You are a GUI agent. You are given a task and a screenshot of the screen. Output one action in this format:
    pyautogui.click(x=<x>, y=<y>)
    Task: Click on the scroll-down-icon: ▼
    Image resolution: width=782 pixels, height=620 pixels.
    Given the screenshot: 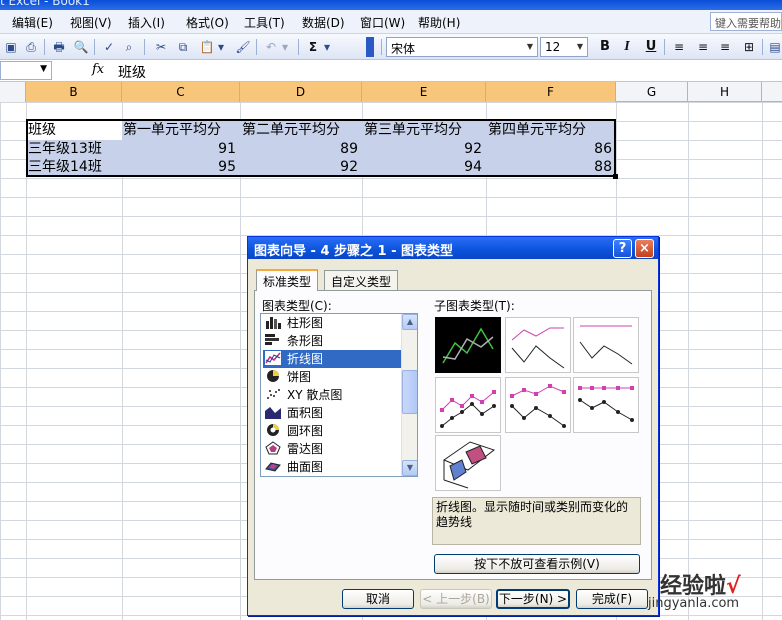 What is the action you would take?
    pyautogui.click(x=409, y=468)
    